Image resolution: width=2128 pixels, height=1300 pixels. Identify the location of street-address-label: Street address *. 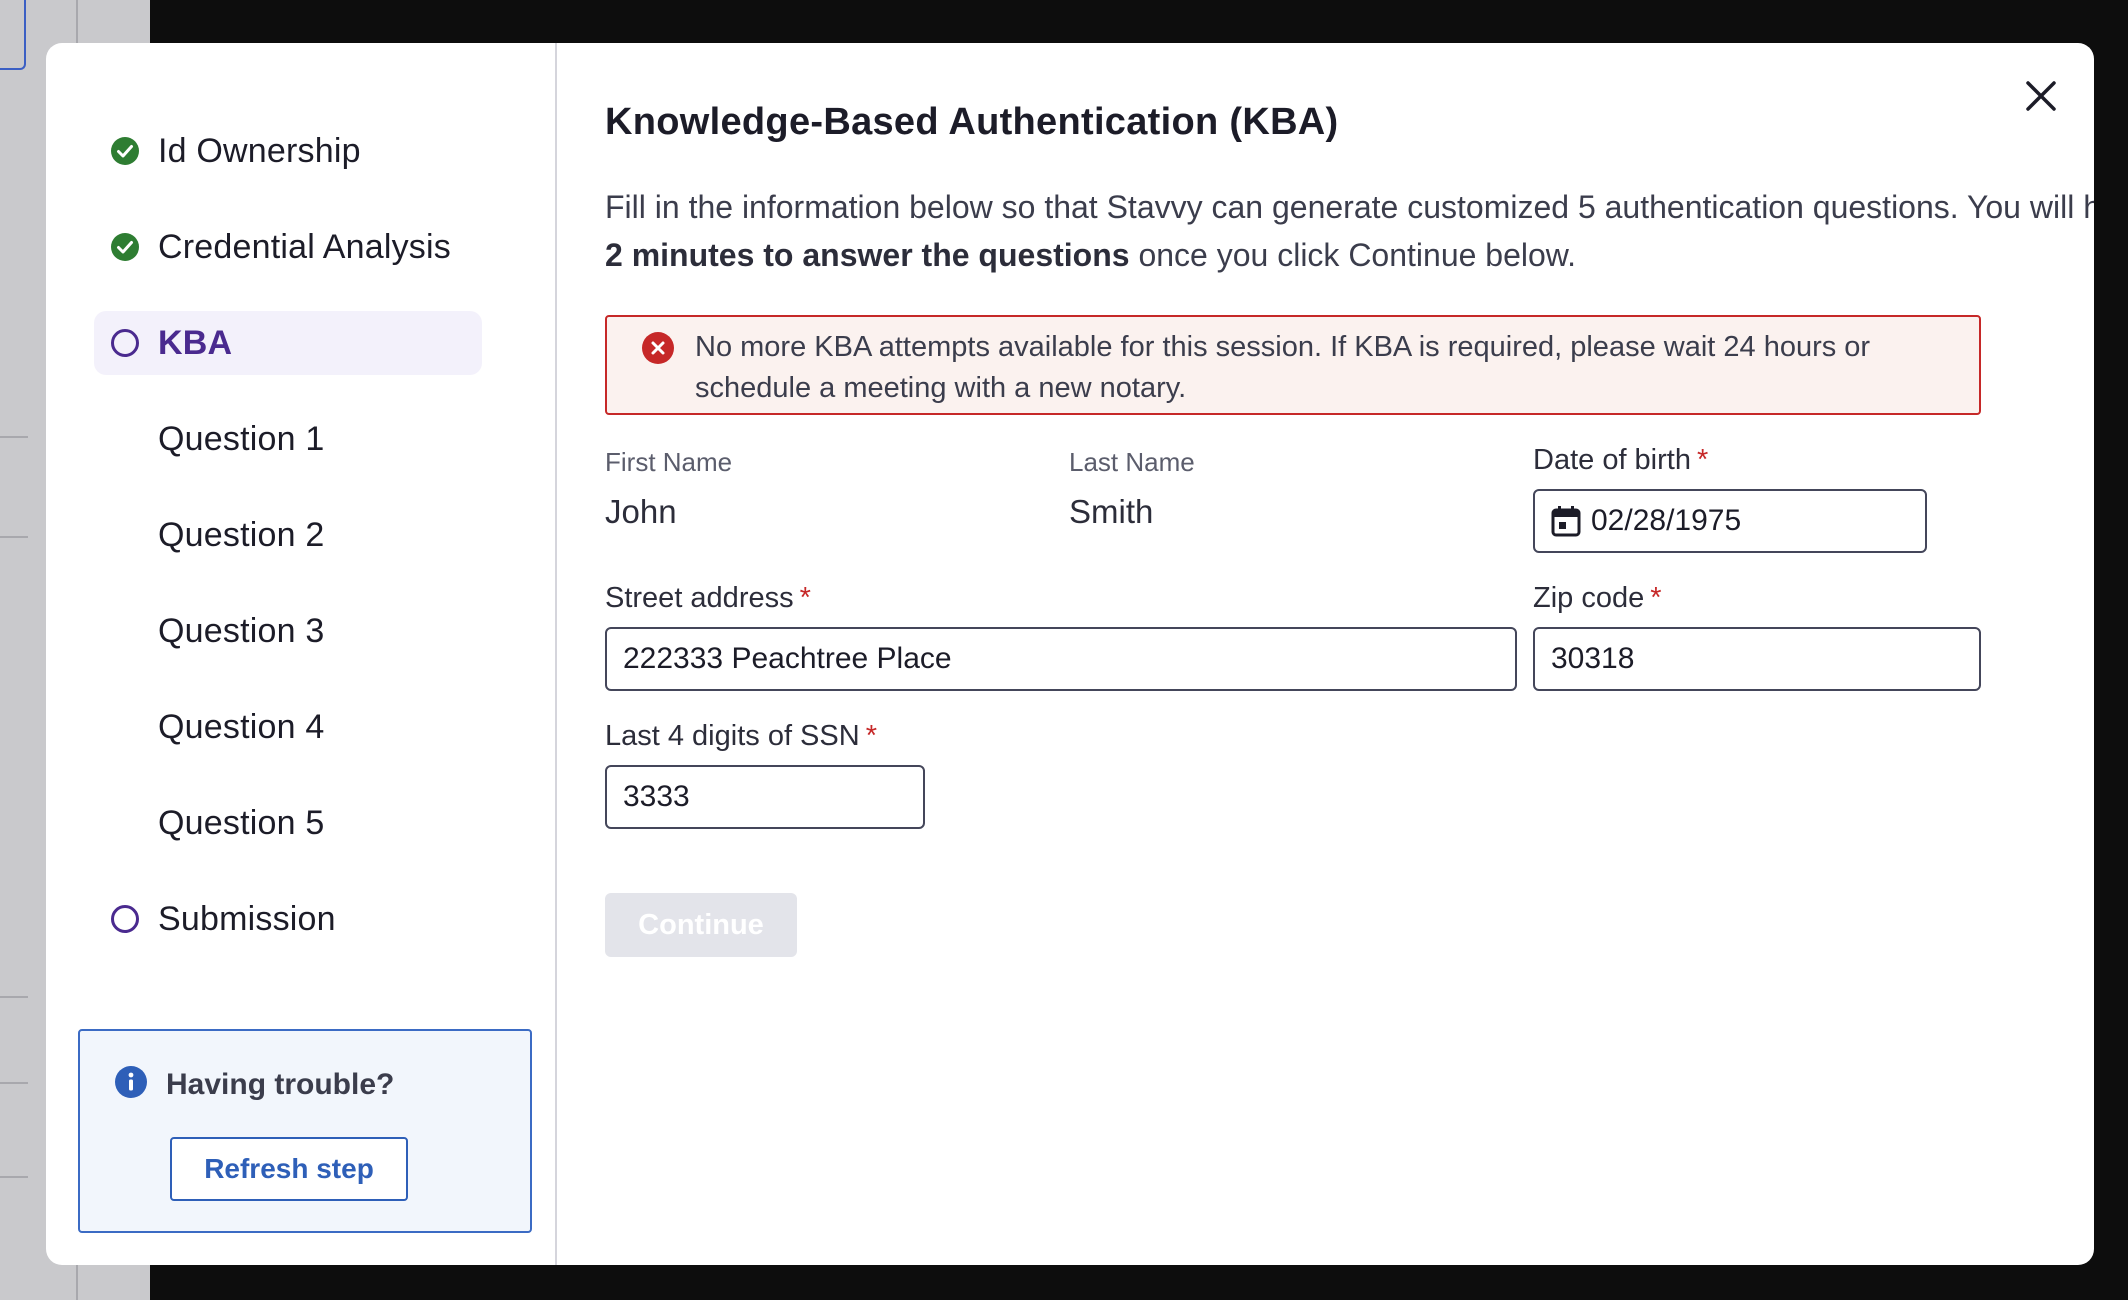
(708, 598).